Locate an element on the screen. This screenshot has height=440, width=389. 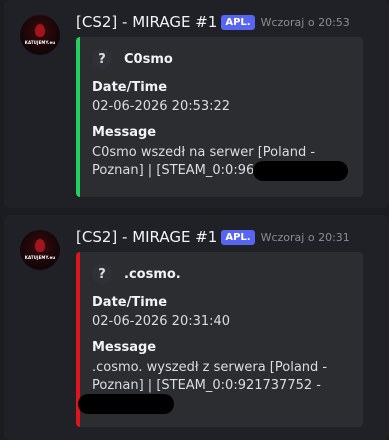
embed-author: ? C0smo is located at coordinates (132, 59).